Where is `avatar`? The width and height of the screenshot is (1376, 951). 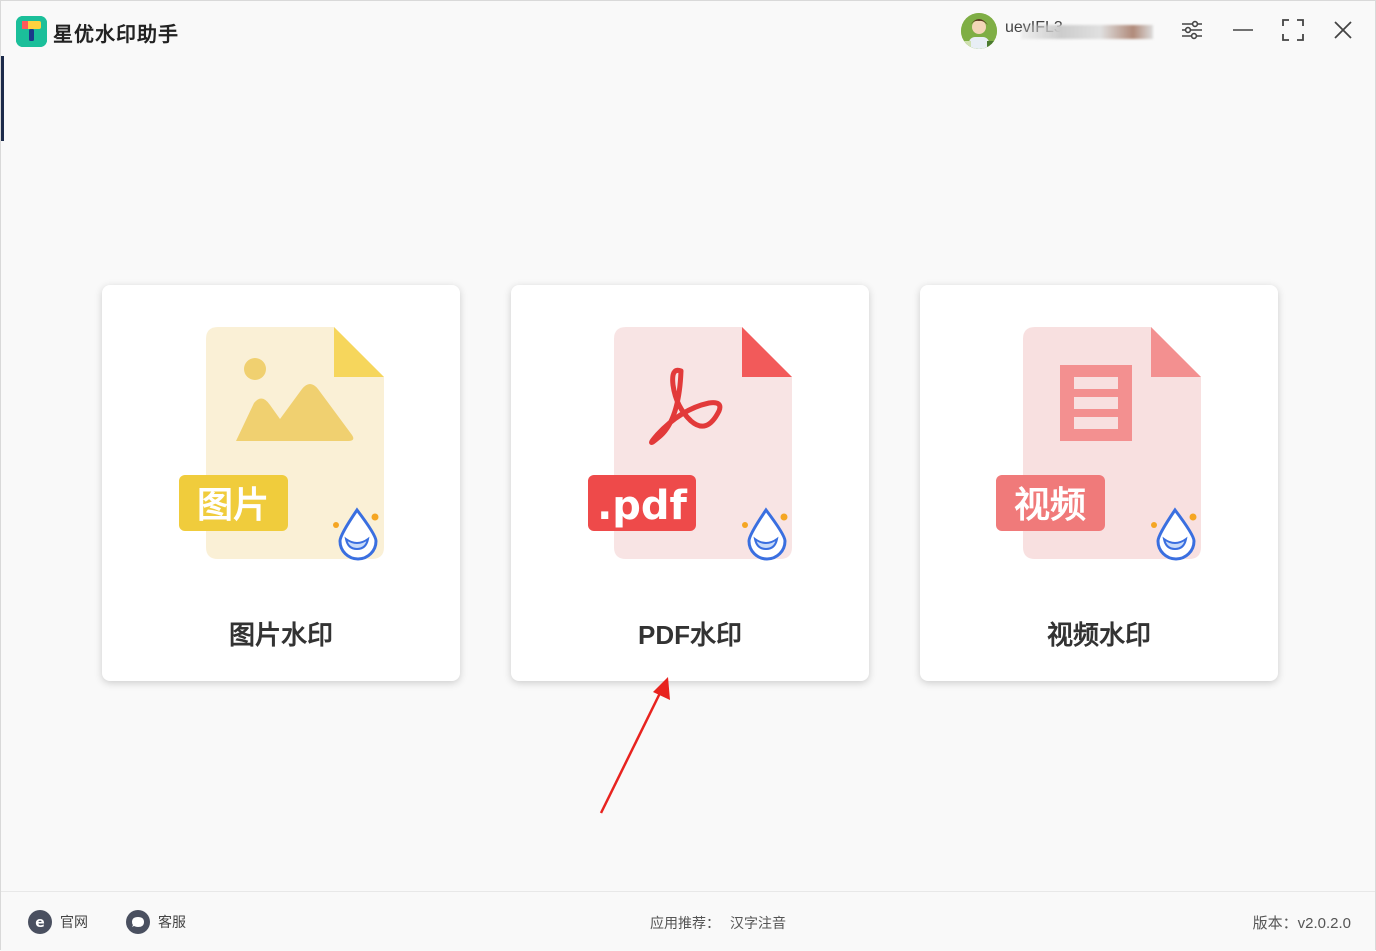
avatar is located at coordinates (979, 31).